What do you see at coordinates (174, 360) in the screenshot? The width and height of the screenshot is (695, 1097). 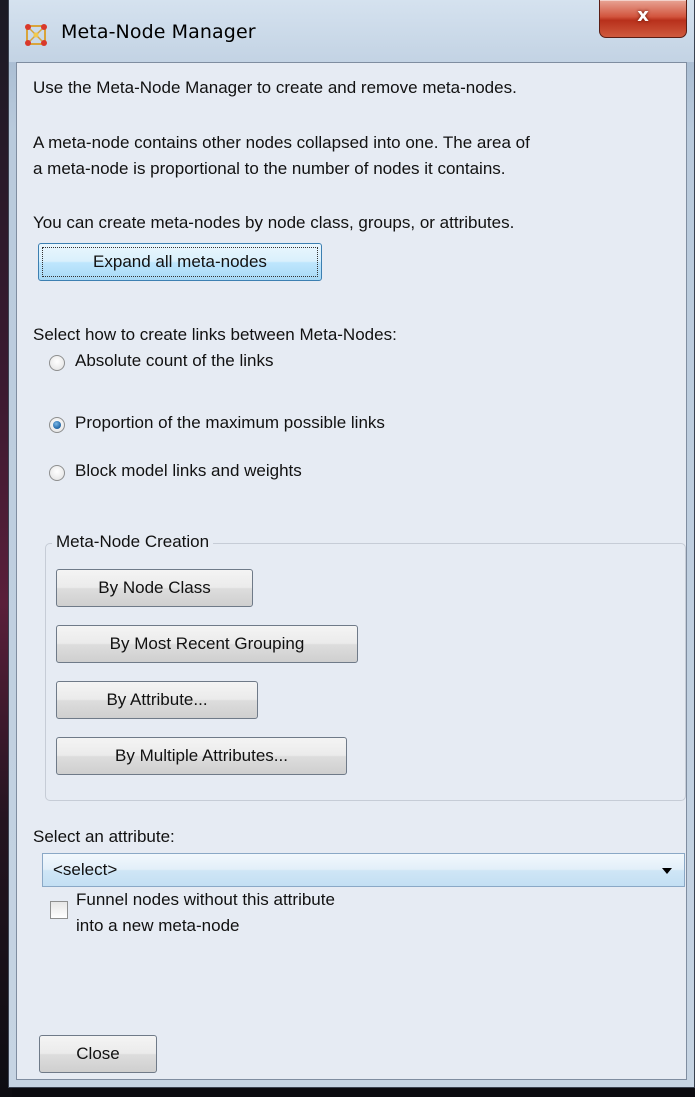 I see `radio-label: Absolute count of the links` at bounding box center [174, 360].